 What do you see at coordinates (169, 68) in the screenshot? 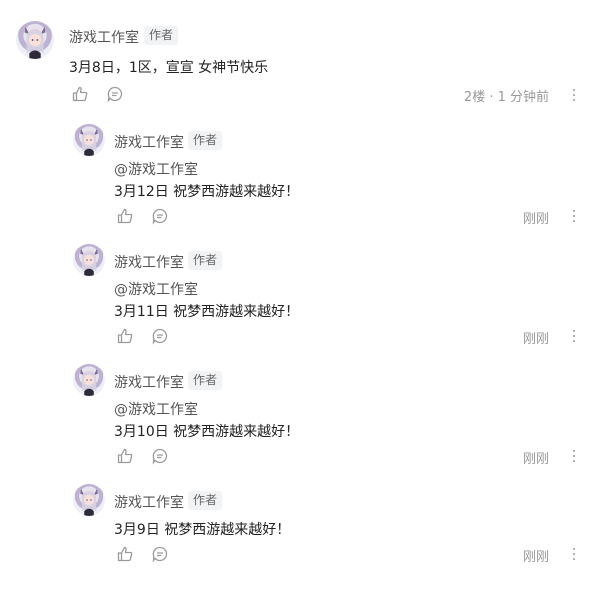
I see `comment-text: 3月8日，1区，宣宣 女神节快乐` at bounding box center [169, 68].